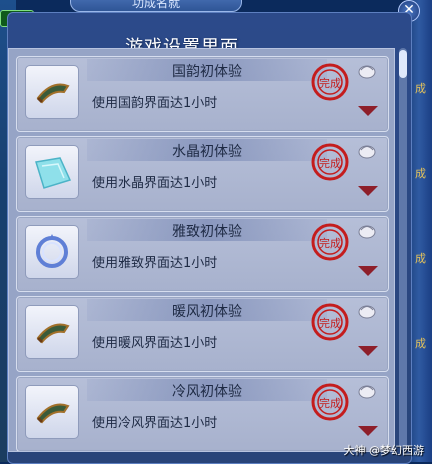 The height and width of the screenshot is (464, 432). What do you see at coordinates (207, 152) in the screenshot?
I see `achievement-title: 水晶初体验` at bounding box center [207, 152].